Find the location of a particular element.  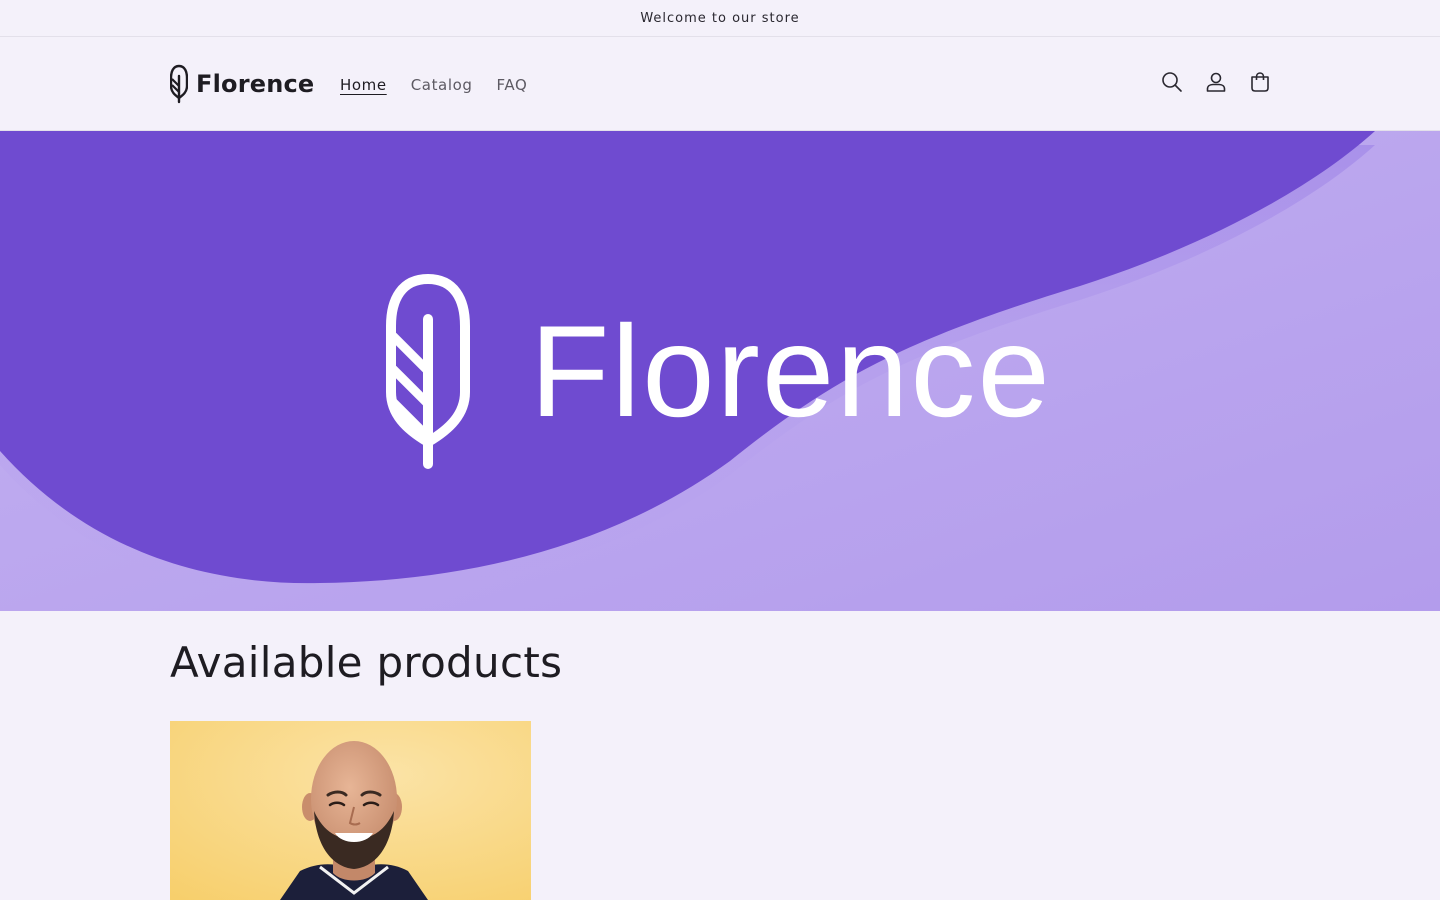

feather-logo-icon is located at coordinates (179, 84).